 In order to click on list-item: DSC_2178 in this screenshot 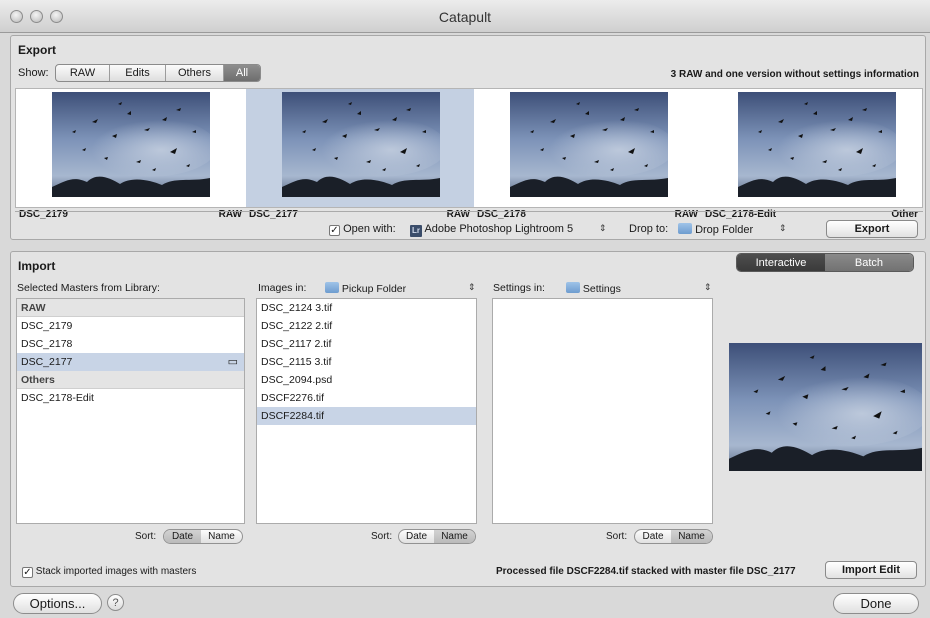, I will do `click(130, 344)`.